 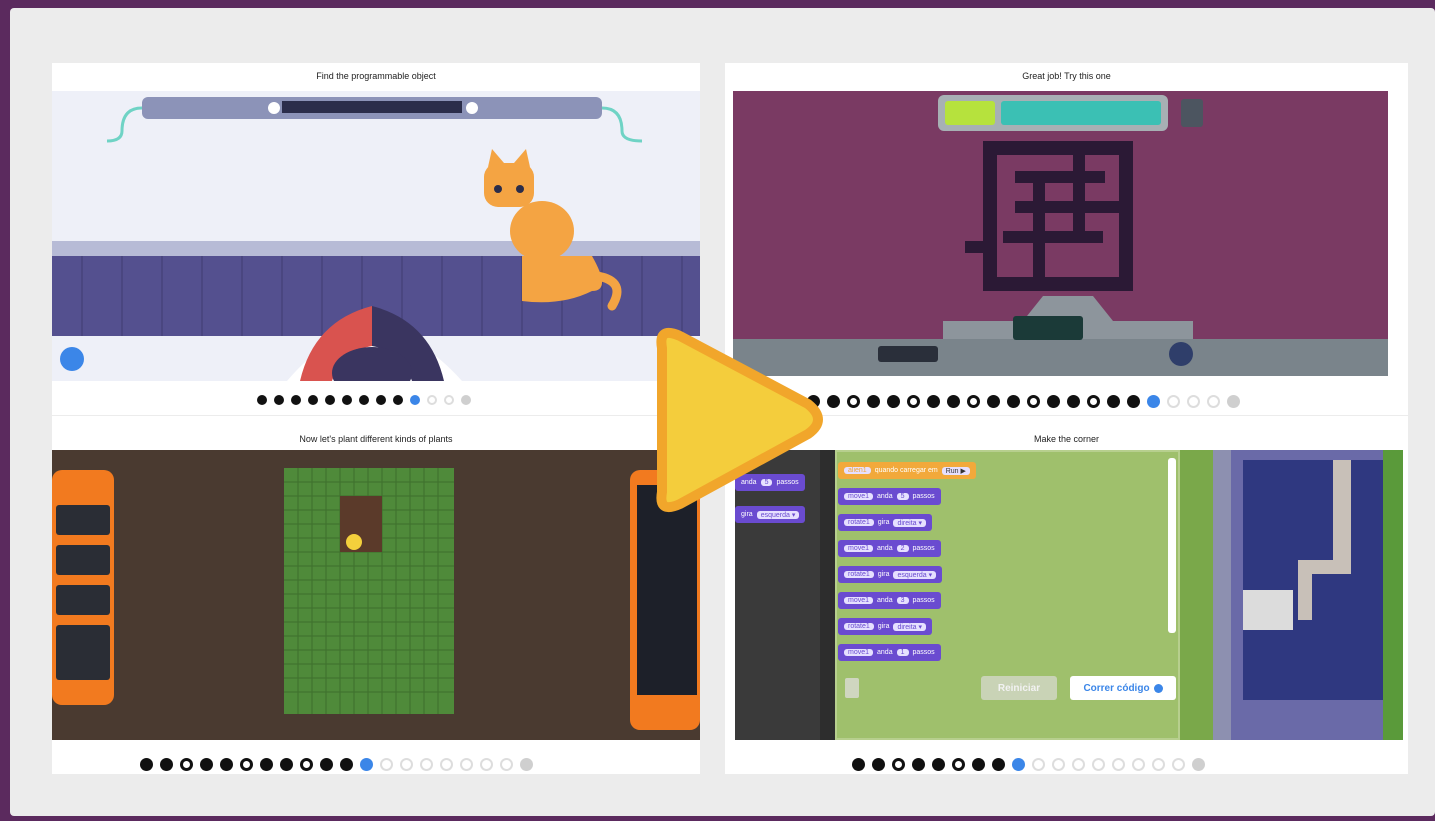 I want to click on reset-button: Reiniciar, so click(x=1019, y=688).